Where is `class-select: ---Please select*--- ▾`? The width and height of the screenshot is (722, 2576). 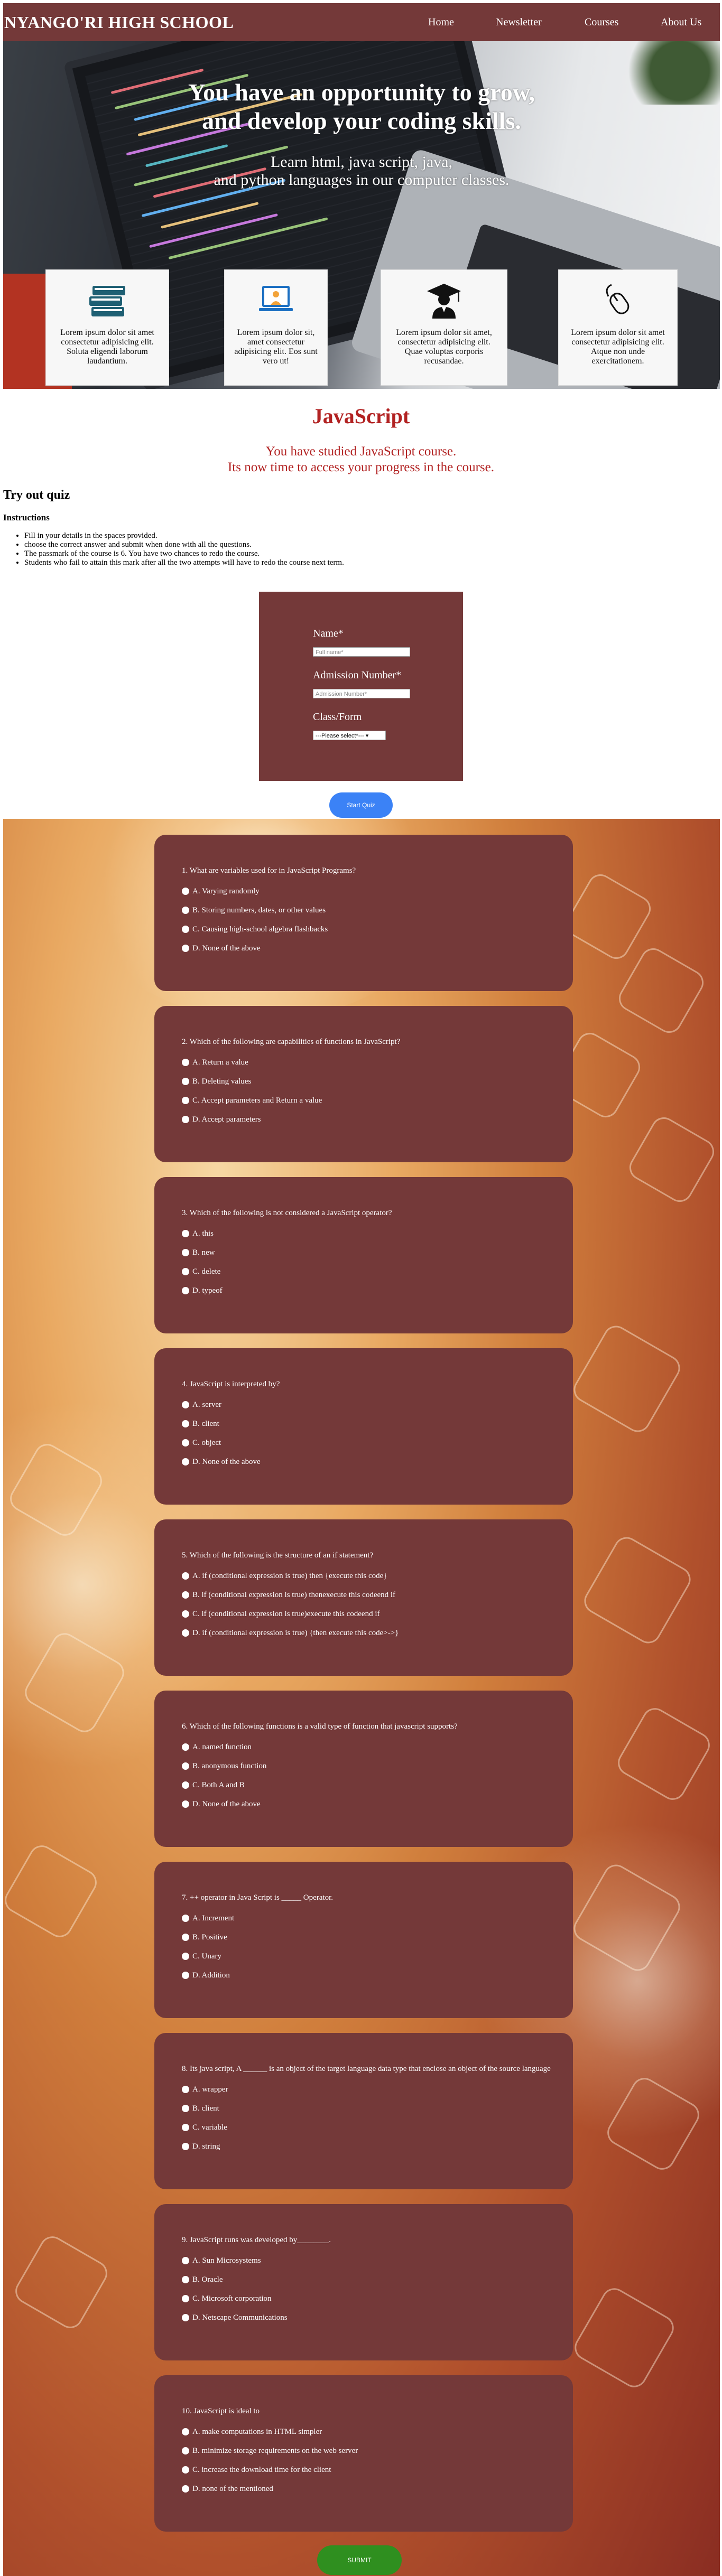
class-select: ---Please select*--- ▾ is located at coordinates (350, 735).